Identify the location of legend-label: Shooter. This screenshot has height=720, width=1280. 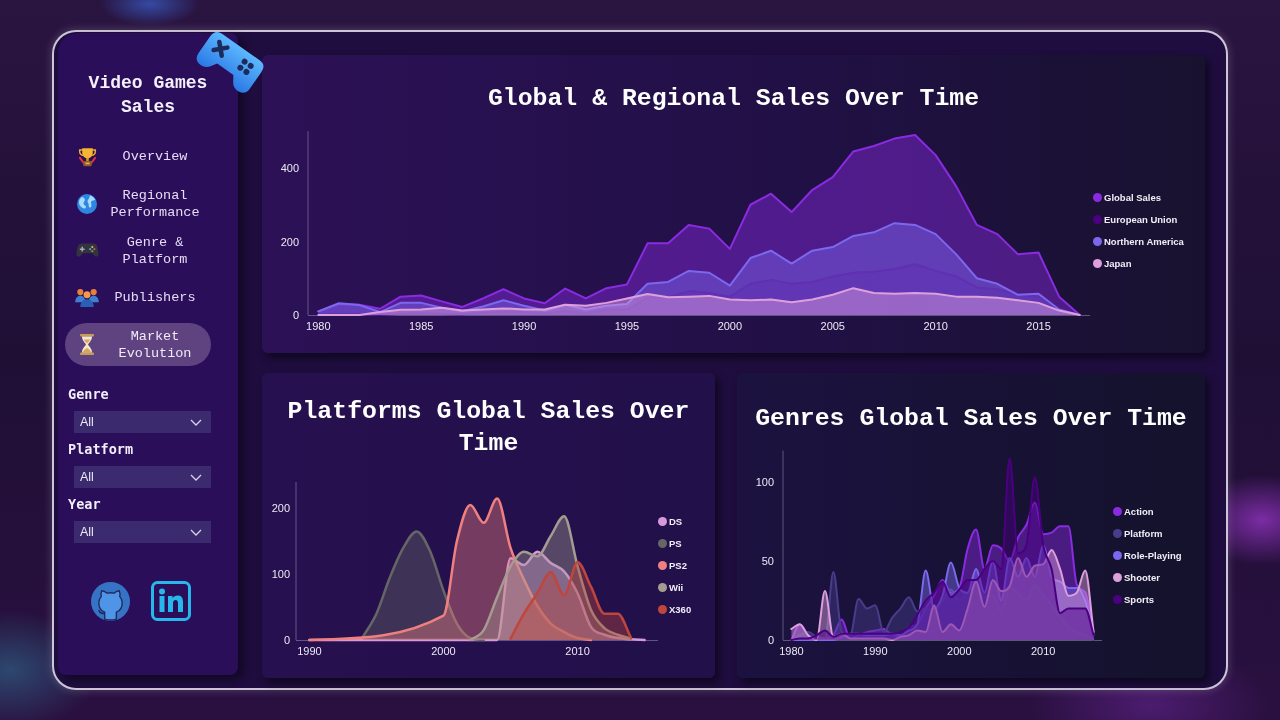
(1142, 577).